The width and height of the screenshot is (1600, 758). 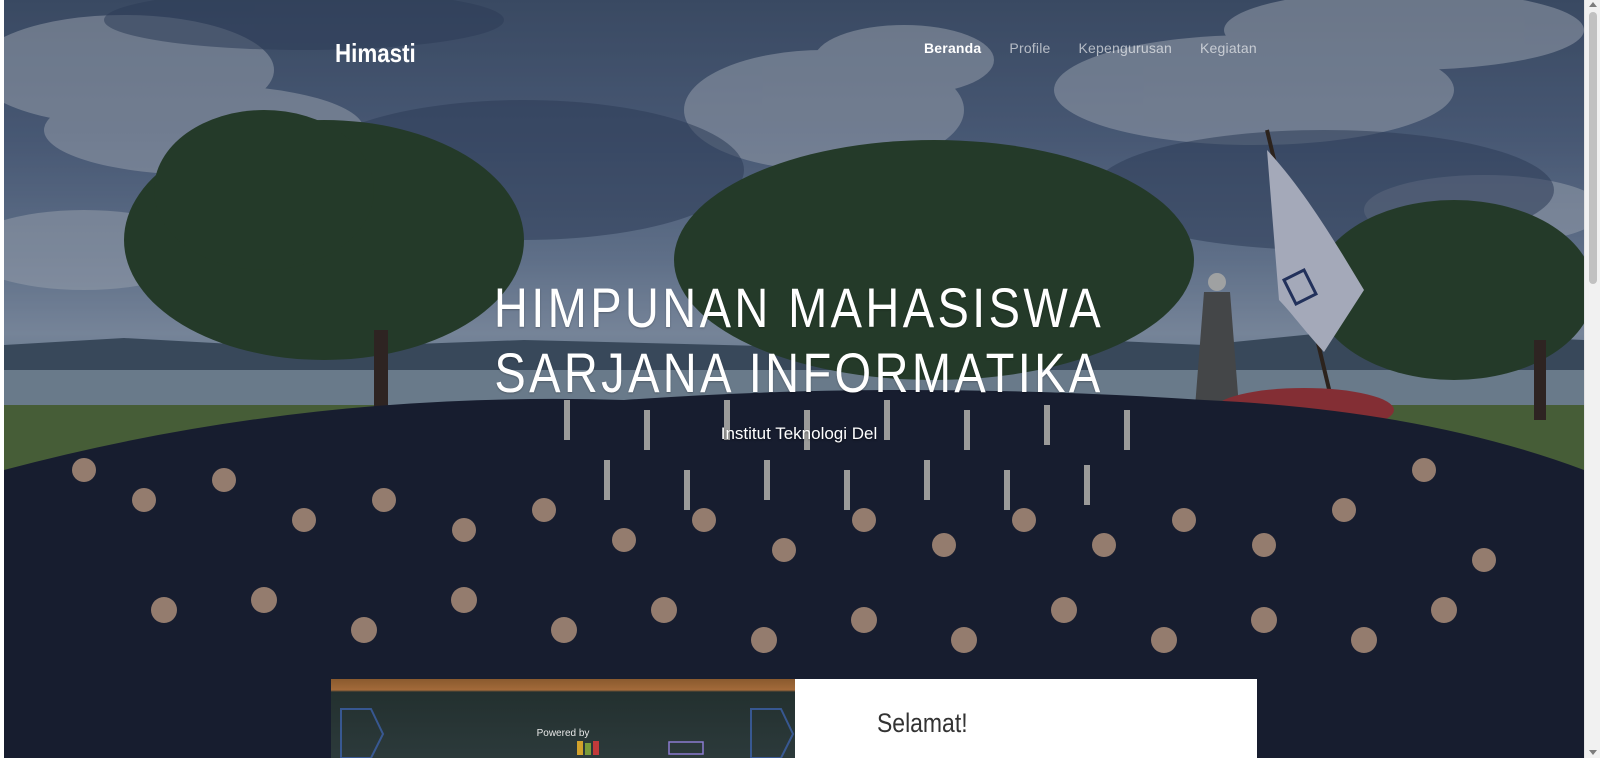 I want to click on nav-link-kegiatan: Kegiatan, so click(x=1228, y=48).